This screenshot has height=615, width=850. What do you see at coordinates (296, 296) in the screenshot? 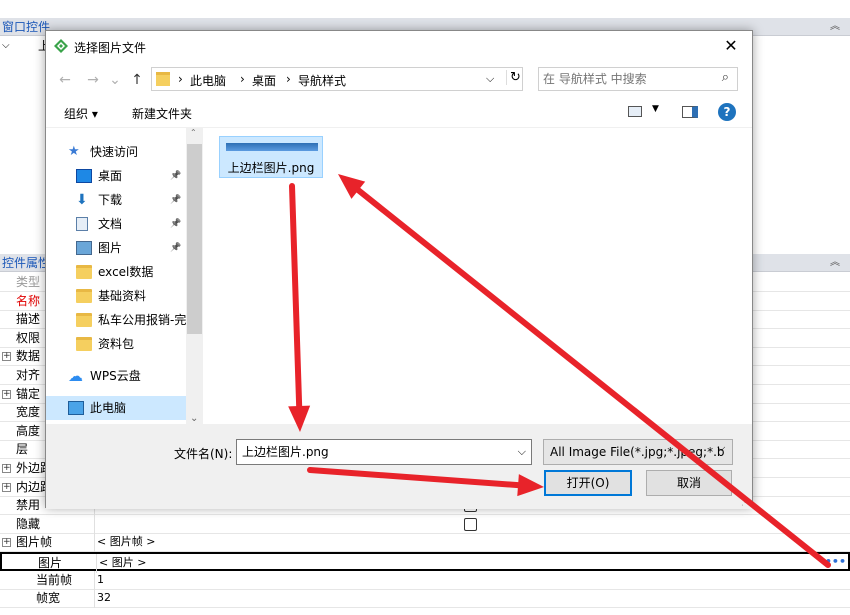
I see `annotation-arrow-to-filename-shaft` at bounding box center [296, 296].